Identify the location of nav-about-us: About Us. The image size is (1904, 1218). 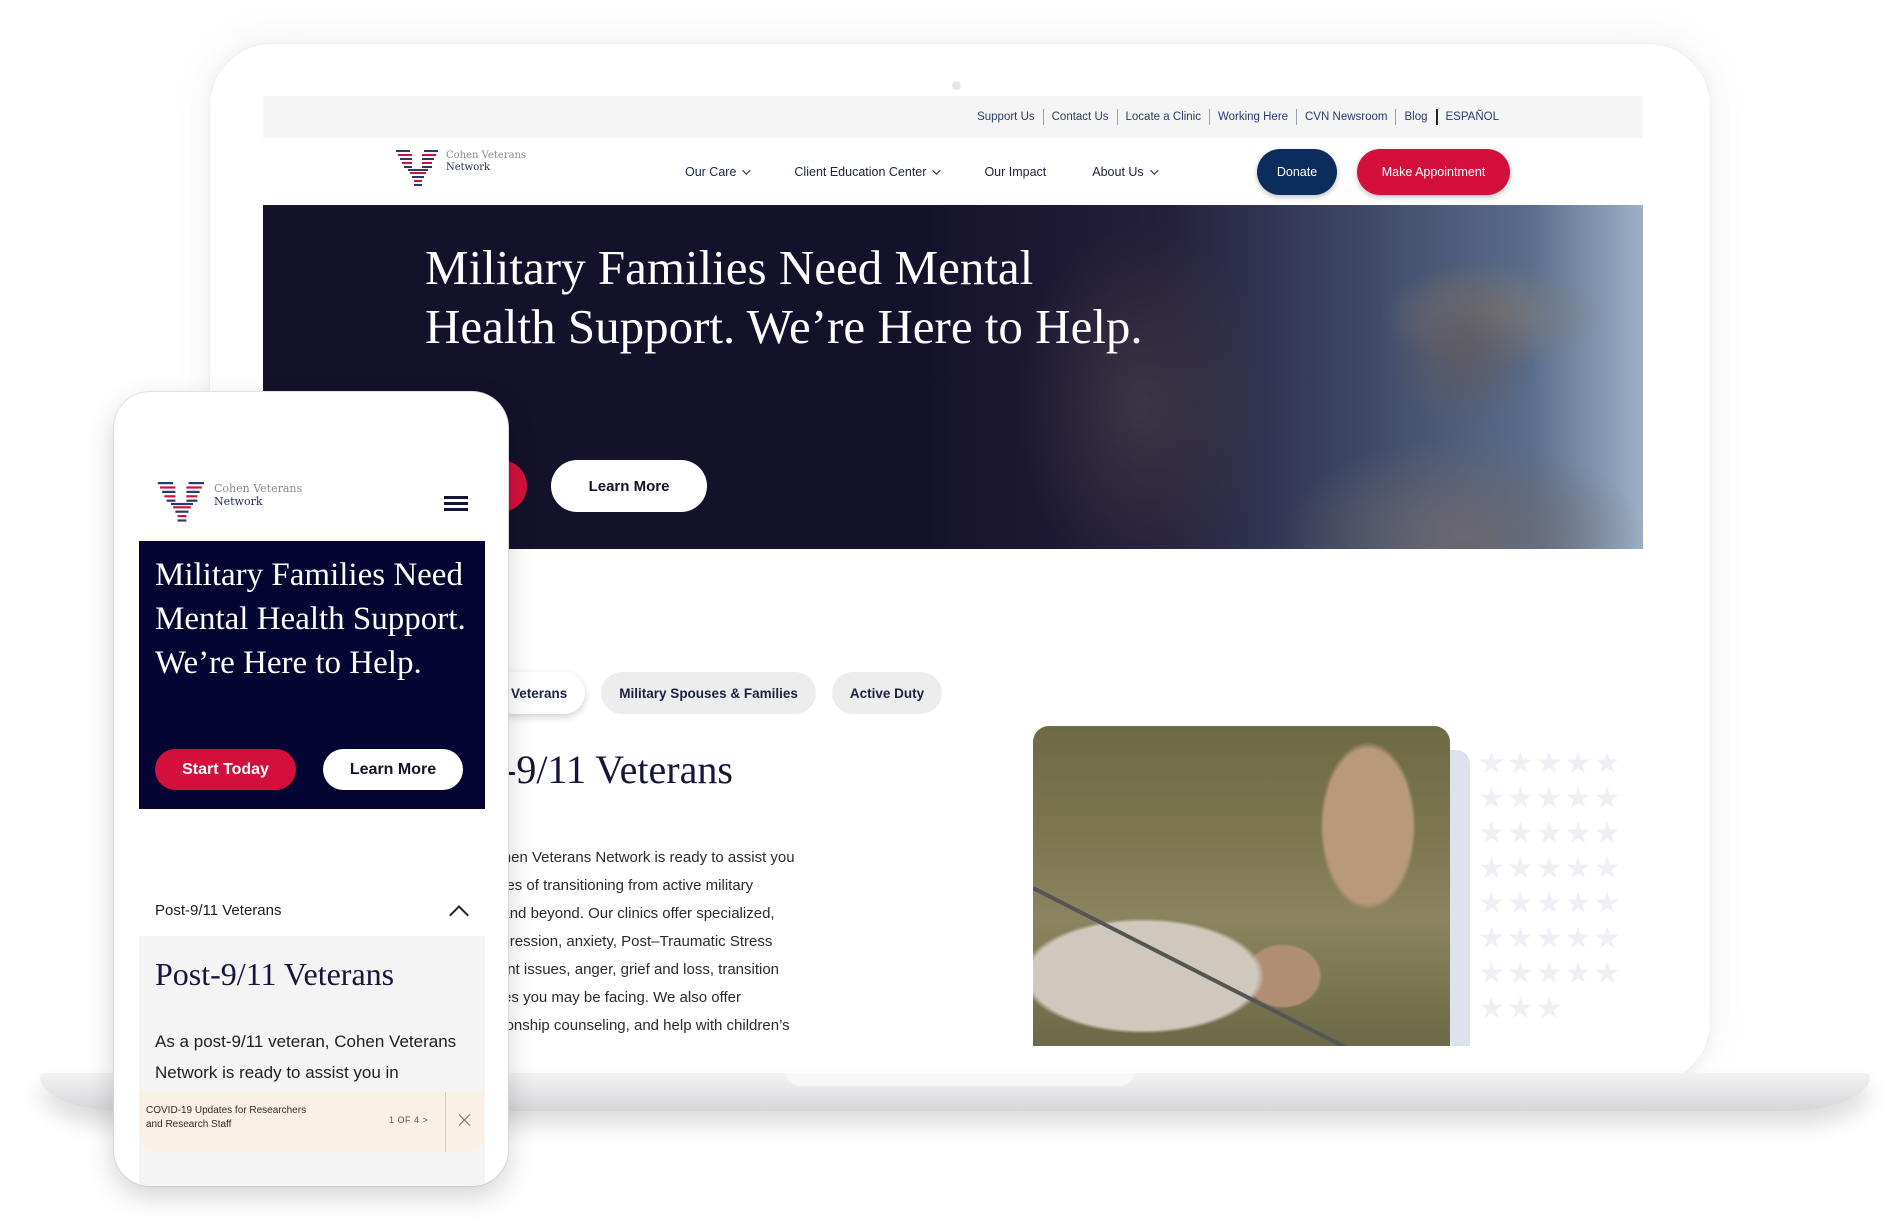
(1125, 171).